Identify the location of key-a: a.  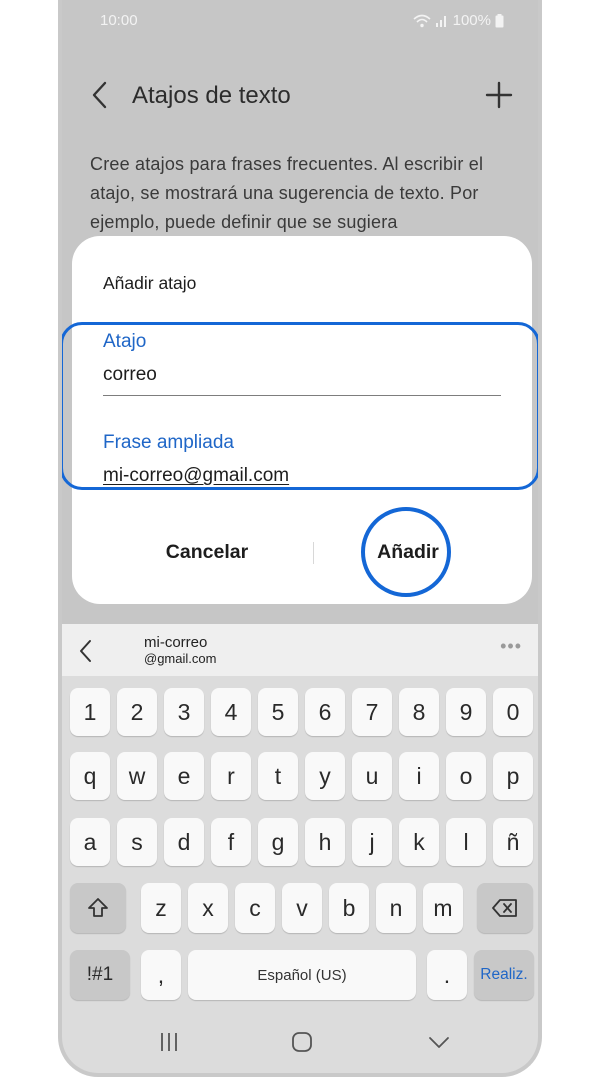
(90, 842).